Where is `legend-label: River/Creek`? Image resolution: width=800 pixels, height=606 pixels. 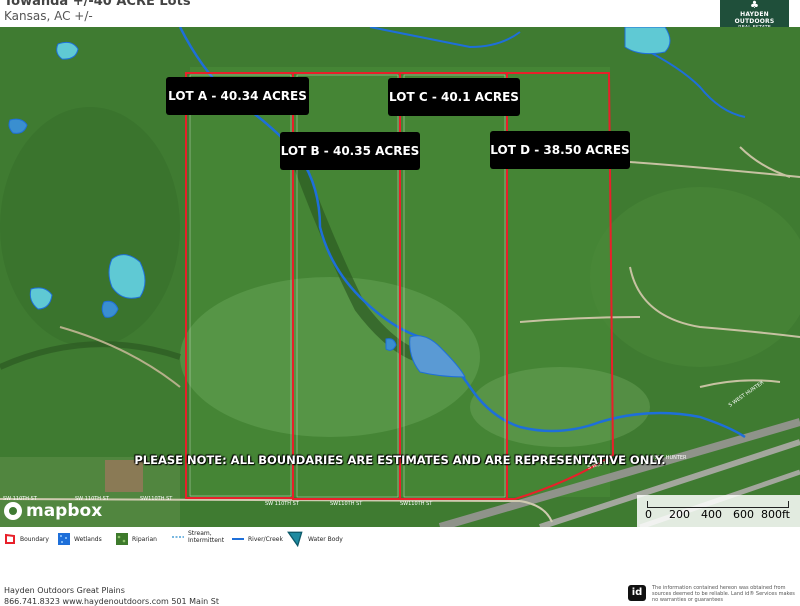 legend-label: River/Creek is located at coordinates (265, 539).